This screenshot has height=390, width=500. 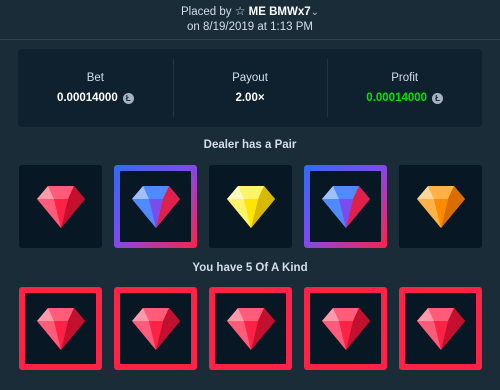 I want to click on payout-value: 2.00×, so click(x=250, y=98).